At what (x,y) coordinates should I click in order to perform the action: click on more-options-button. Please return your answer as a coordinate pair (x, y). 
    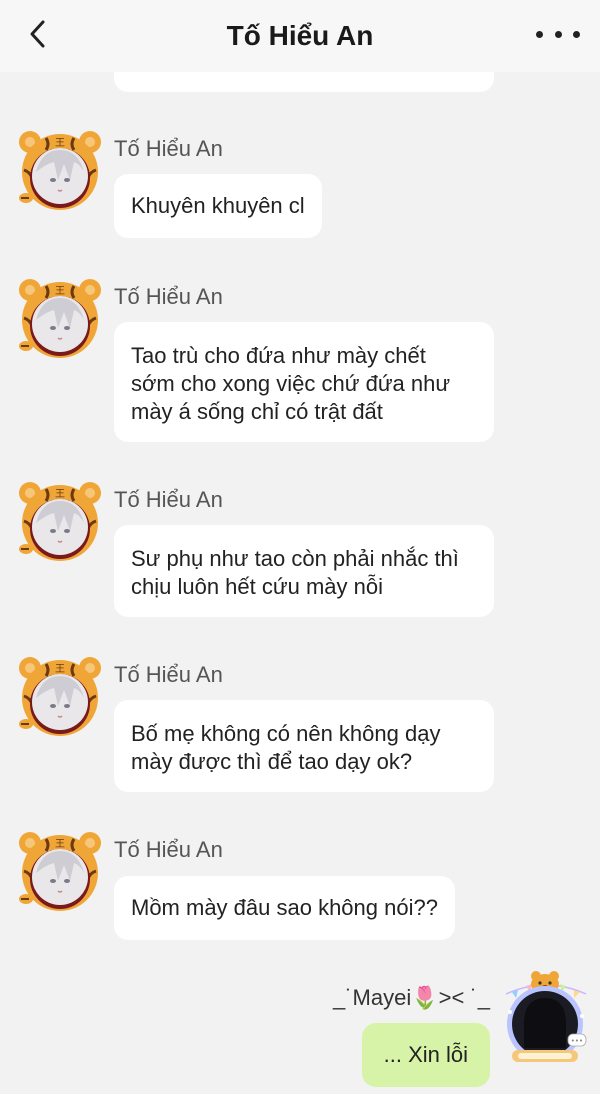
    Looking at the image, I should click on (558, 34).